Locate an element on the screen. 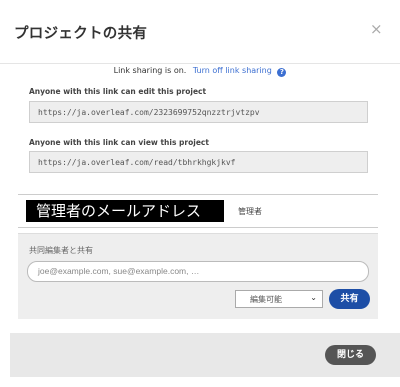 This screenshot has width=400, height=387. owner-email: 管理者のメールアドレス is located at coordinates (125, 211).